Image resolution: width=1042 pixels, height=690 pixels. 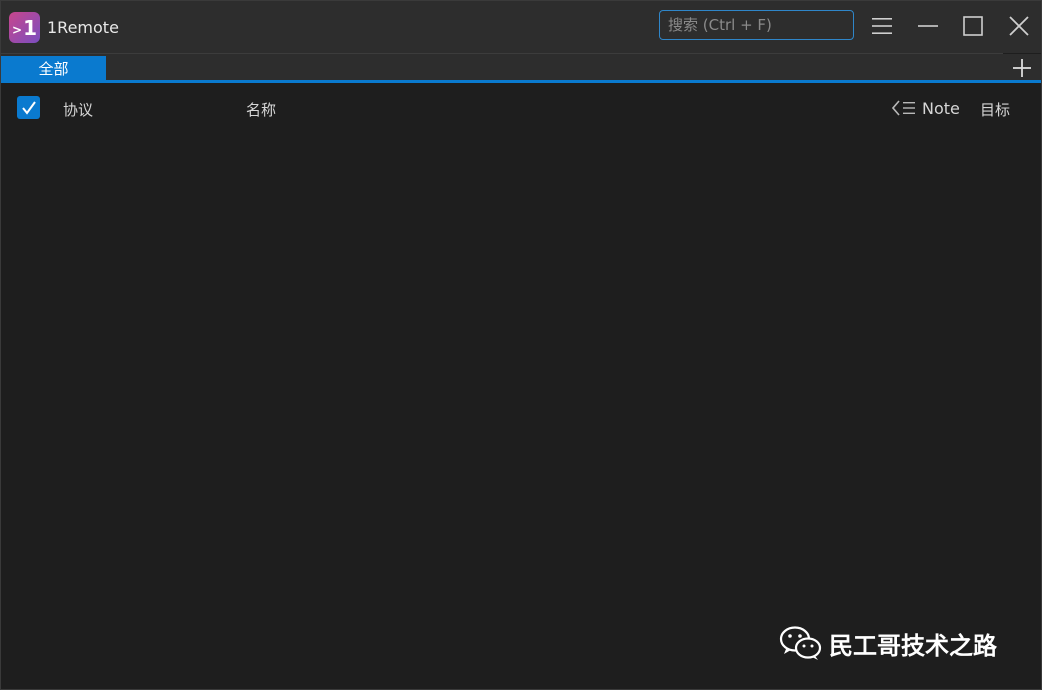 I want to click on app-logo-text: 1, so click(x=30, y=27).